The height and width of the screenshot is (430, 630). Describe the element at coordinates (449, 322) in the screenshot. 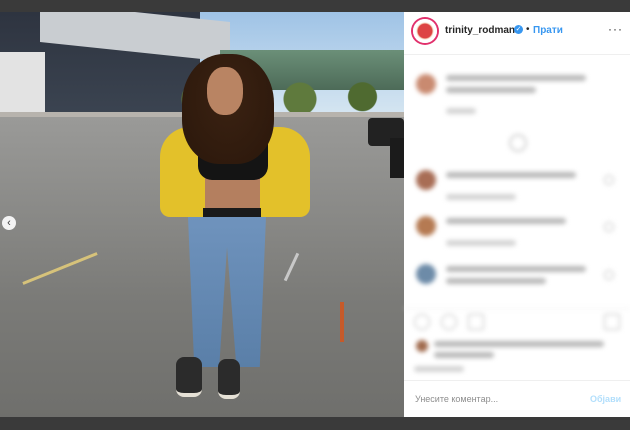

I see `comment-icon` at that location.